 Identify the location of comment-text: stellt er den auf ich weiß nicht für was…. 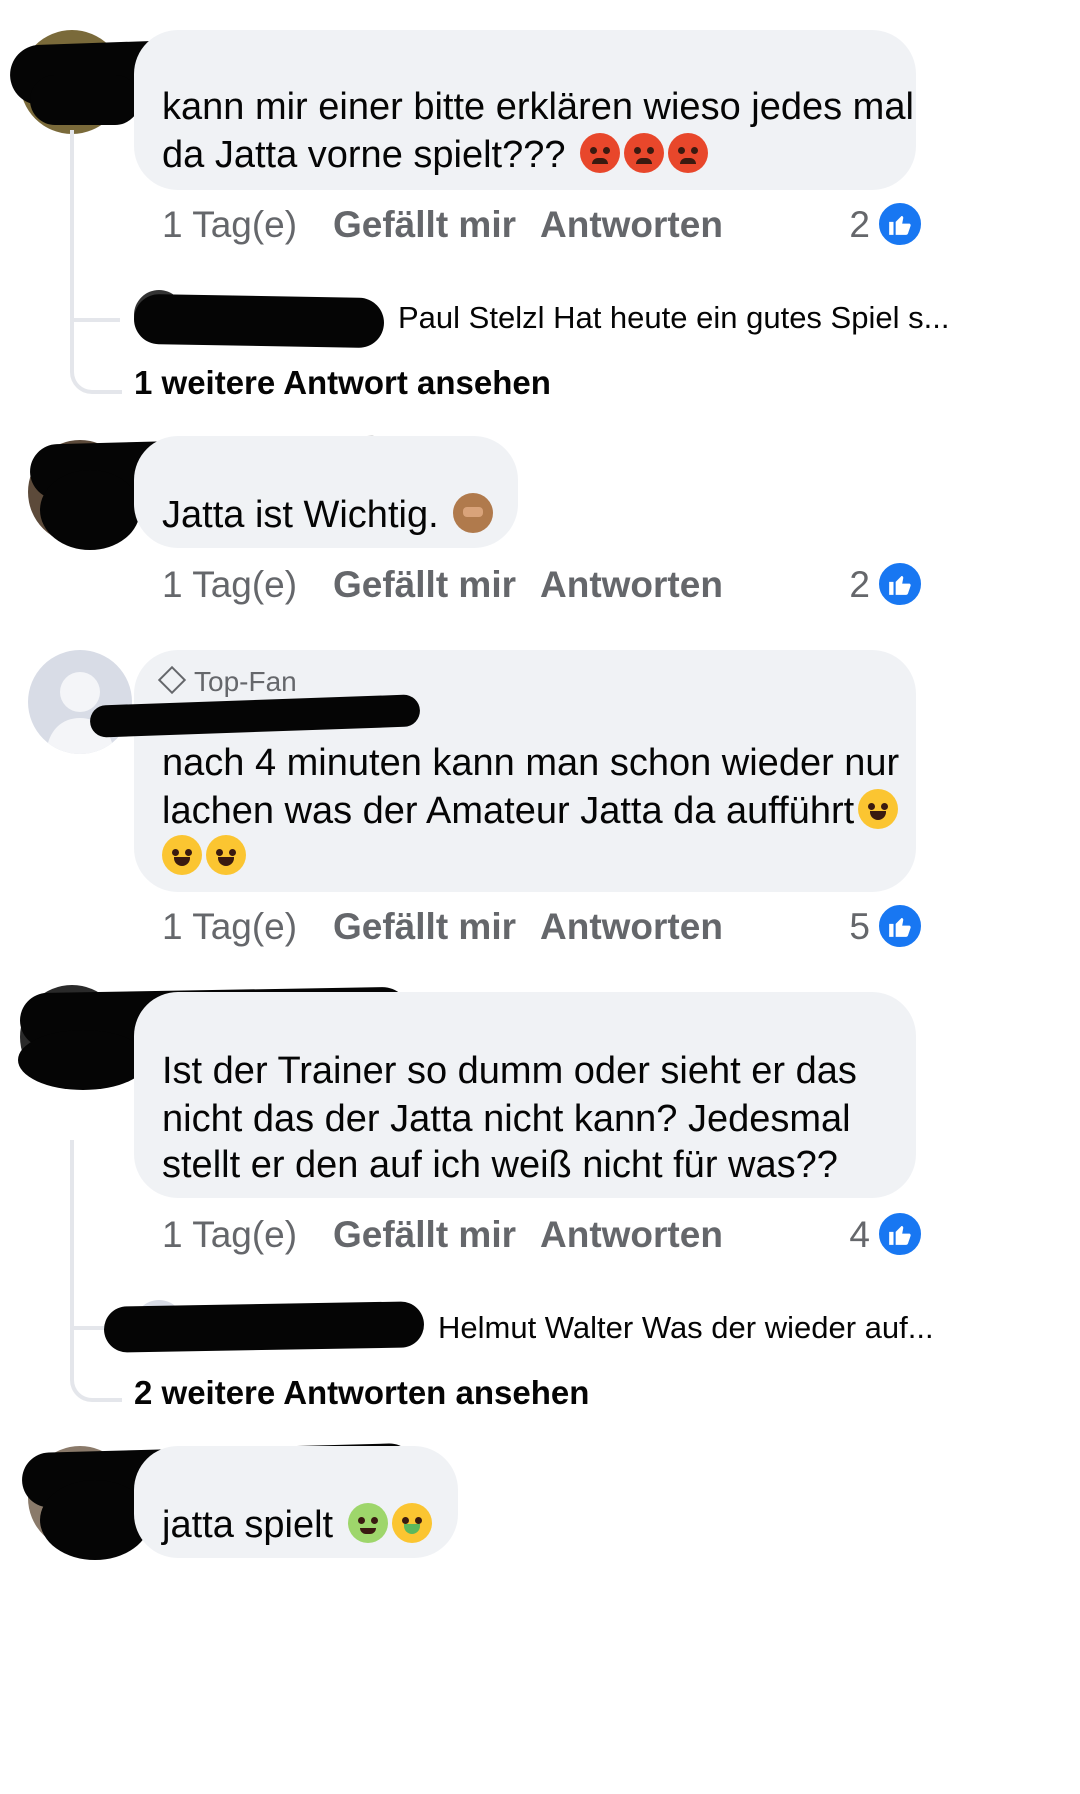
(500, 1165).